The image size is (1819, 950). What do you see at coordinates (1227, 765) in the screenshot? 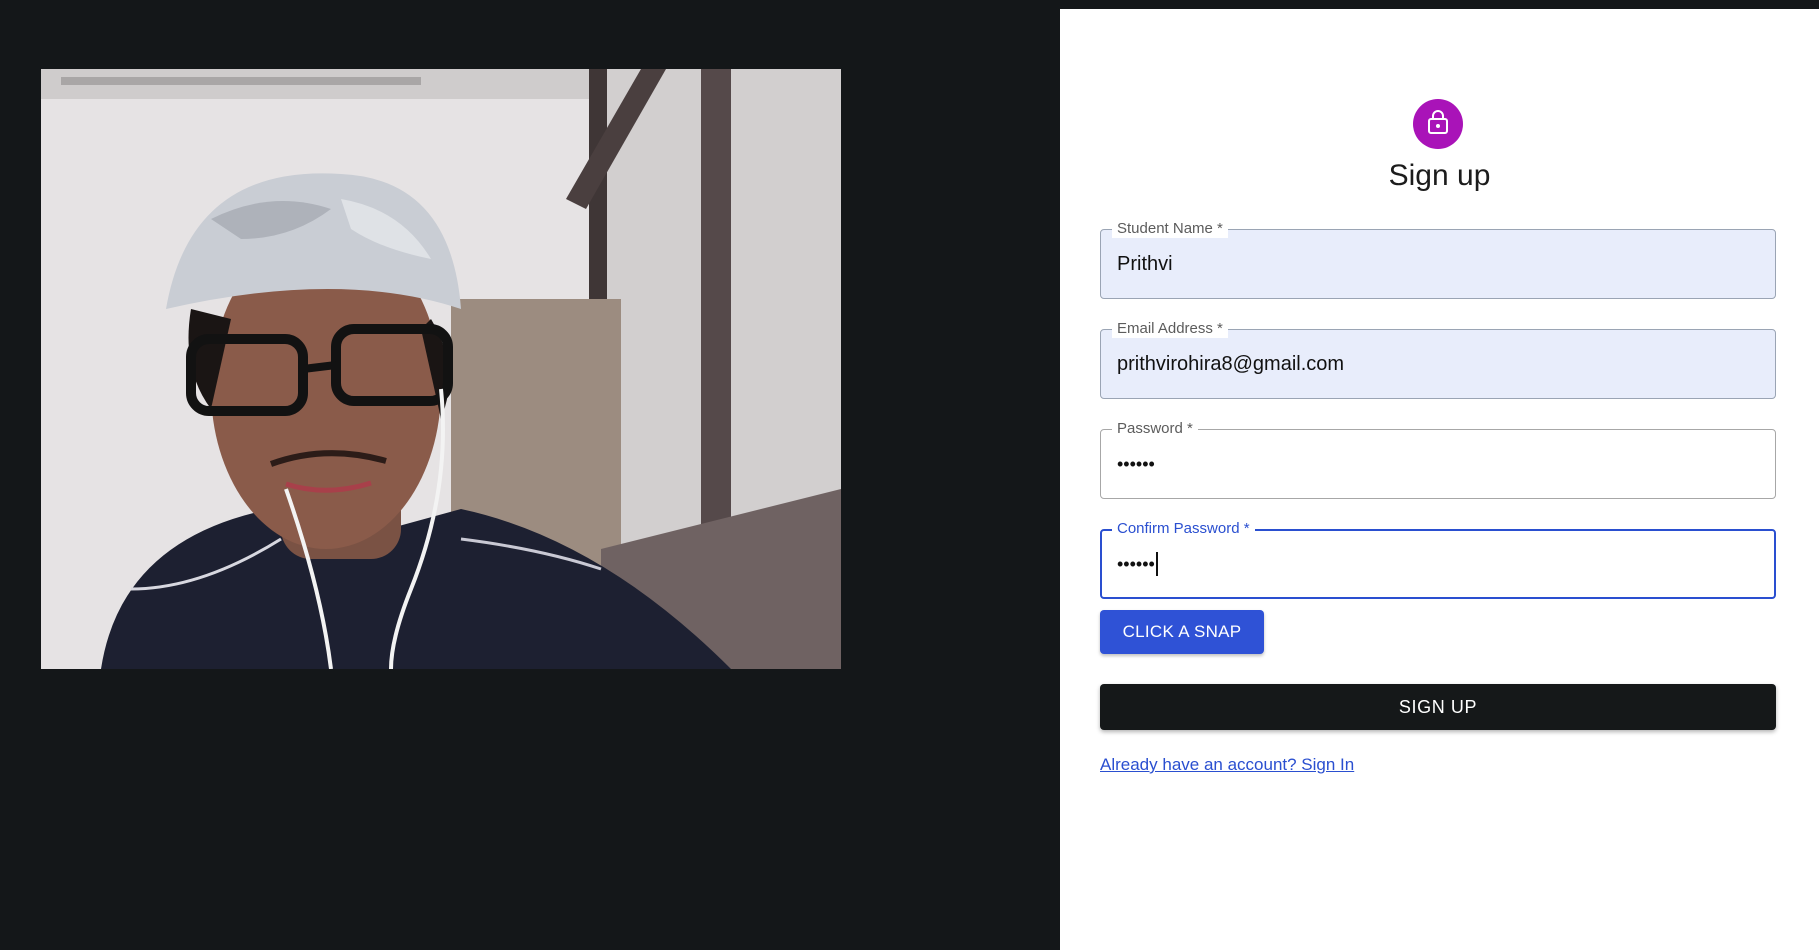
I see `sign-in-link: Already have an account? Sign In` at bounding box center [1227, 765].